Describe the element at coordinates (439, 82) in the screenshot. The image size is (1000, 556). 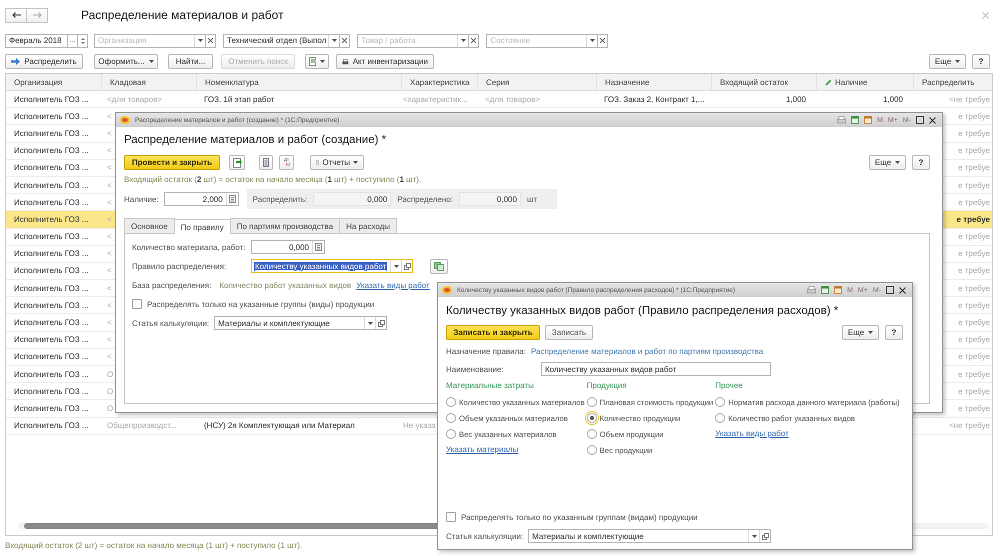
I see `column-header: Характеристика` at that location.